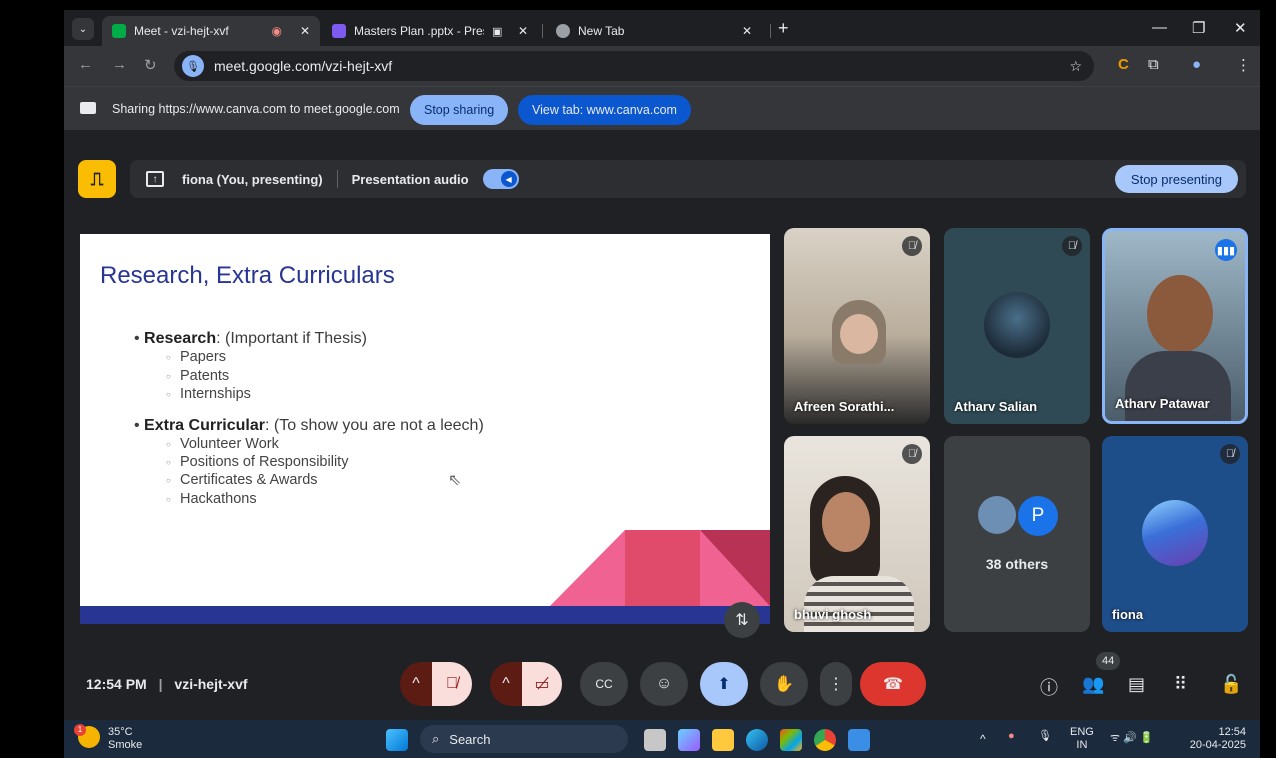 The image size is (1276, 758). What do you see at coordinates (742, 620) in the screenshot?
I see `swap-layout-button: ⇅` at bounding box center [742, 620].